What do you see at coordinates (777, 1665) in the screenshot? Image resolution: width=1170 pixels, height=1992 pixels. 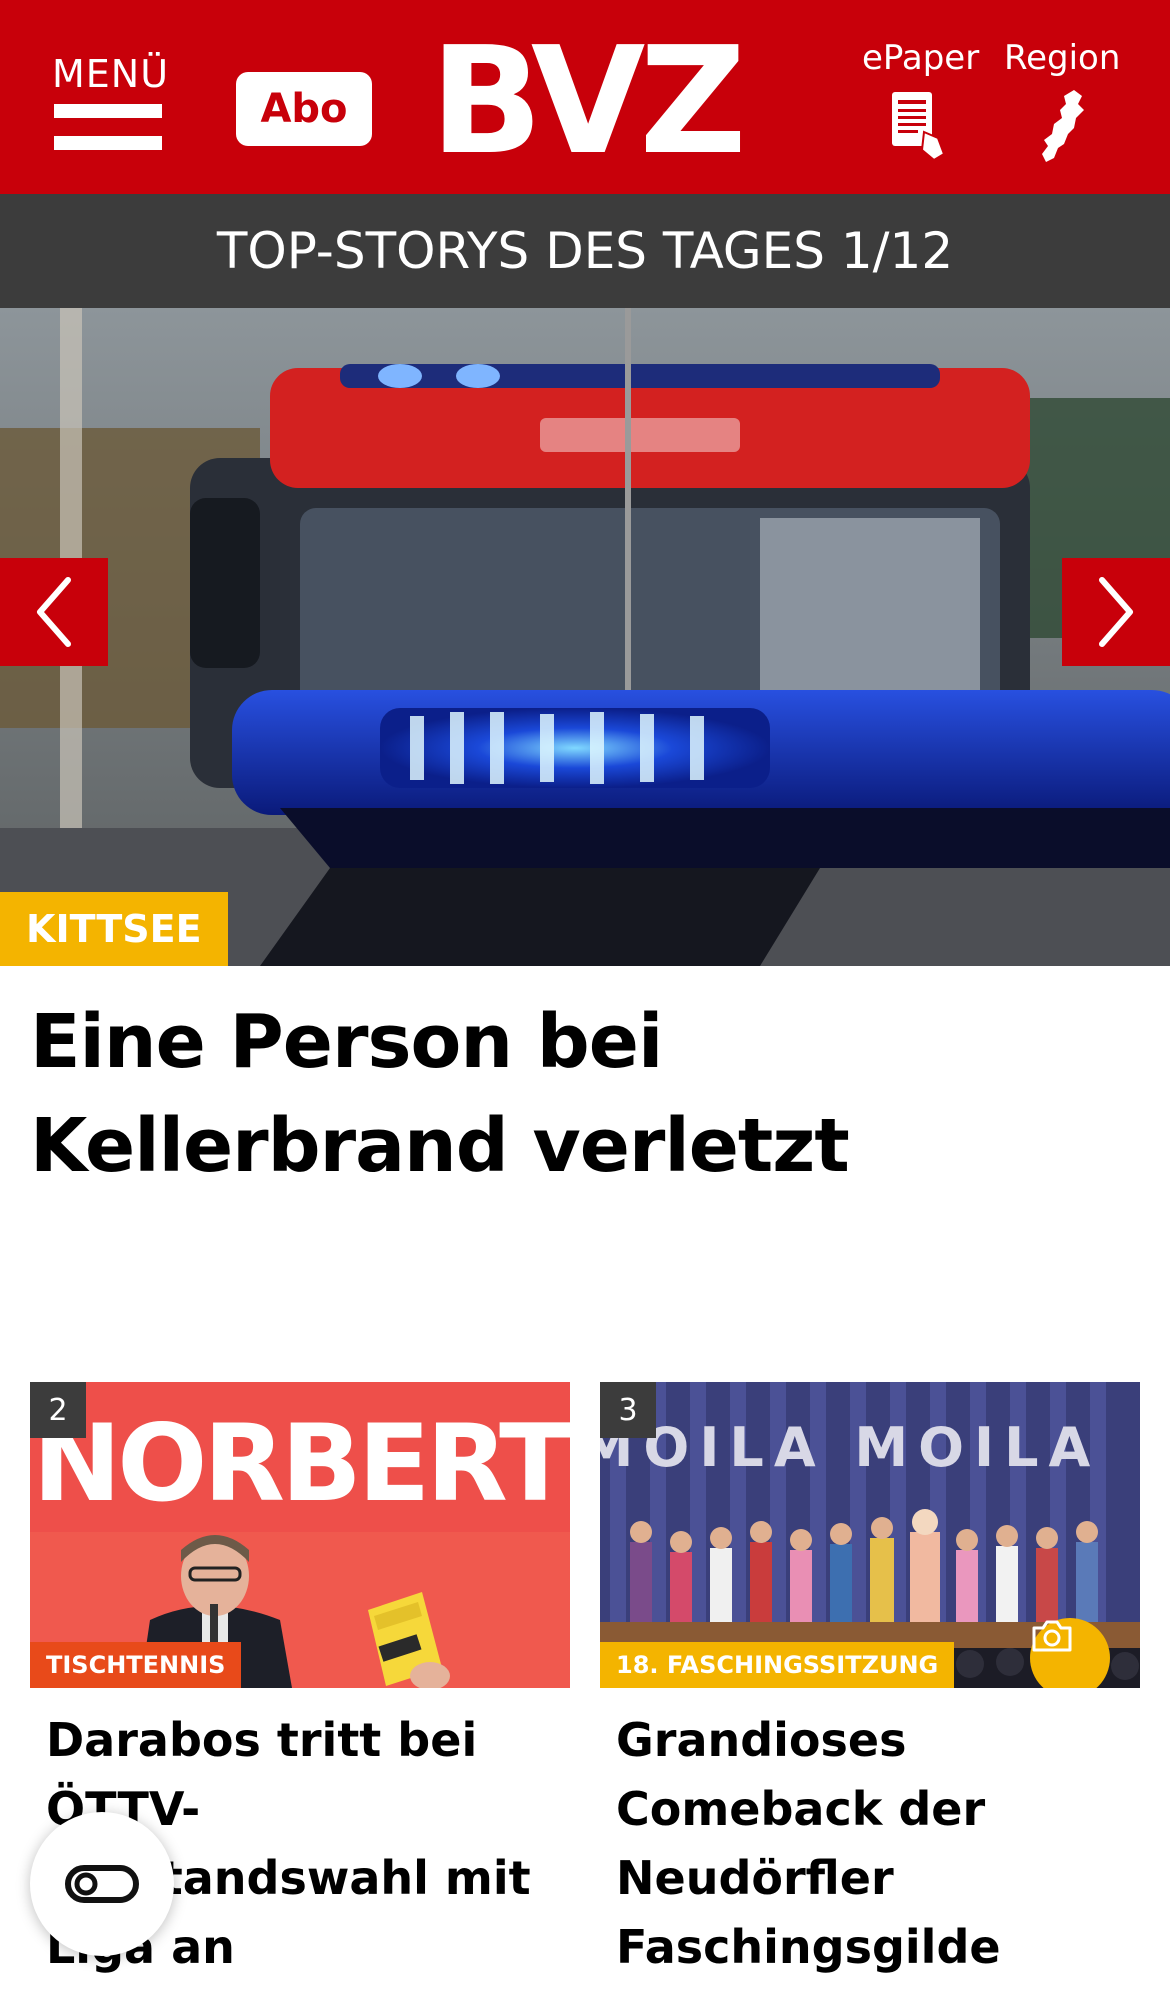 I see `story-category-tag: 18. FASCHINGSSITZUNG` at bounding box center [777, 1665].